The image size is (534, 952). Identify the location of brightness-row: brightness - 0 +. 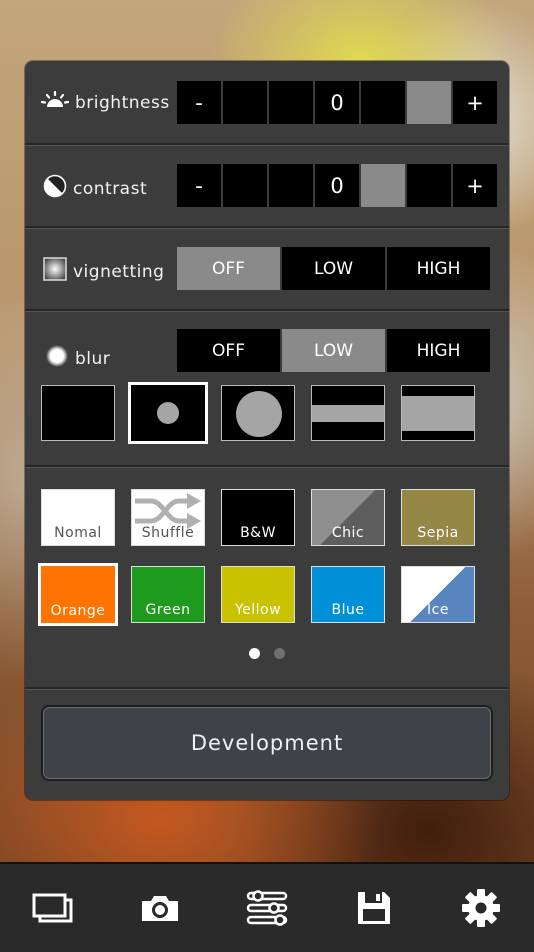
(267, 103).